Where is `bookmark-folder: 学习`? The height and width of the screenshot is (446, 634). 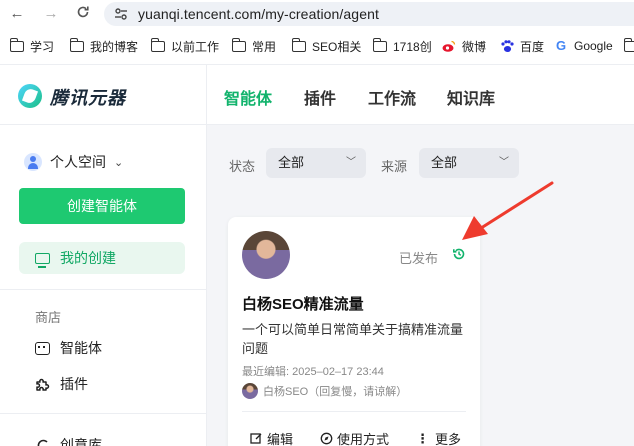
bookmark-folder: 学习 is located at coordinates (31, 45).